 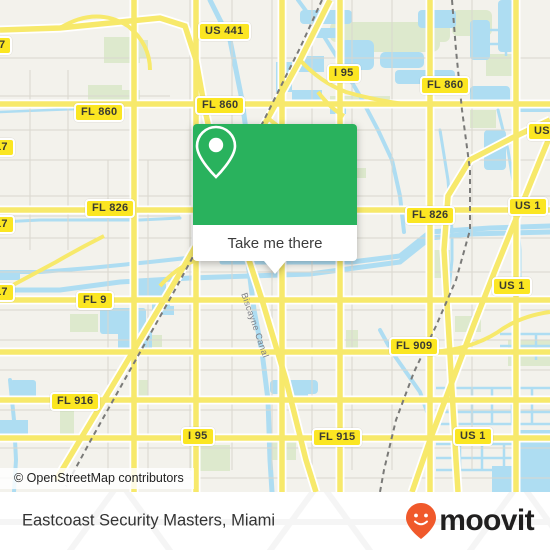 I want to click on page-footer: Eastcoast Security Masters, Miami moovit, so click(x=275, y=521).